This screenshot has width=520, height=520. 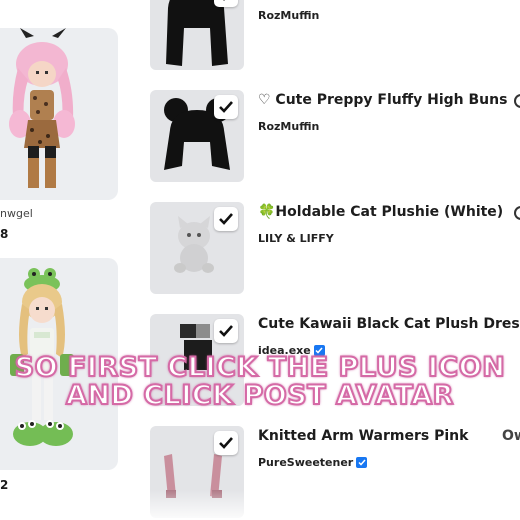 I want to click on item-row-high-buns: ♡ Cute Preppy Fluffy High Buns RozMuffin, so click(x=335, y=136).